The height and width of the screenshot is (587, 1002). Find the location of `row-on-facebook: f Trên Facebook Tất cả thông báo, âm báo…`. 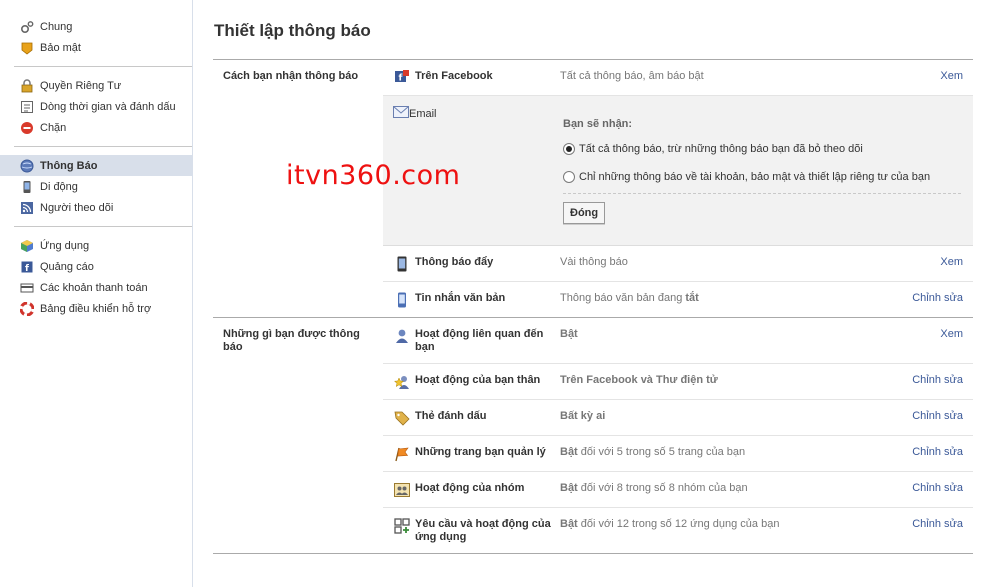

row-on-facebook: f Trên Facebook Tất cả thông báo, âm báo… is located at coordinates (678, 78).